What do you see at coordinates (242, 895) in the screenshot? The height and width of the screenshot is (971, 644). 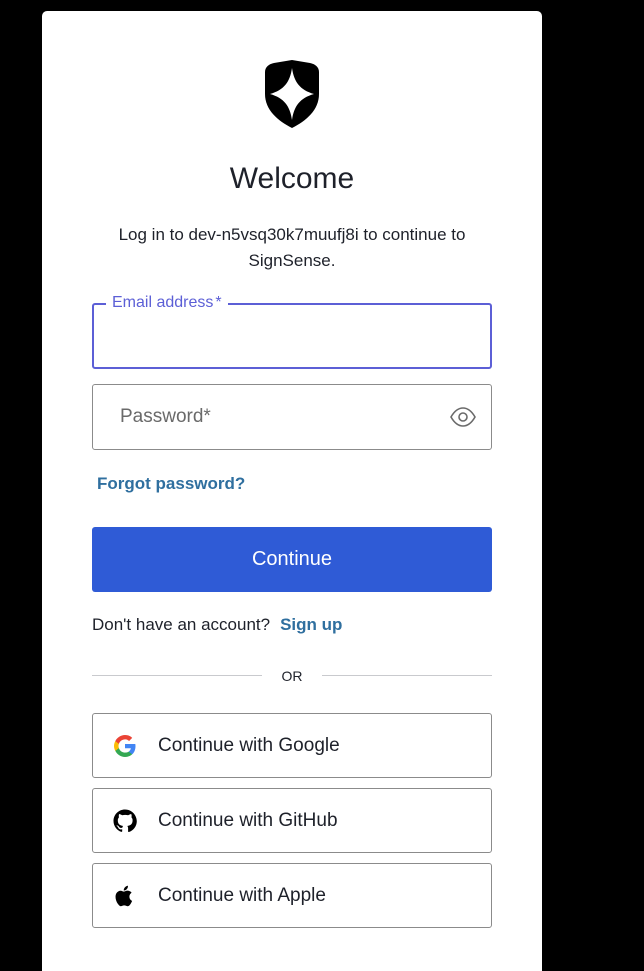 I see `apple-button-label: Continue with Apple` at bounding box center [242, 895].